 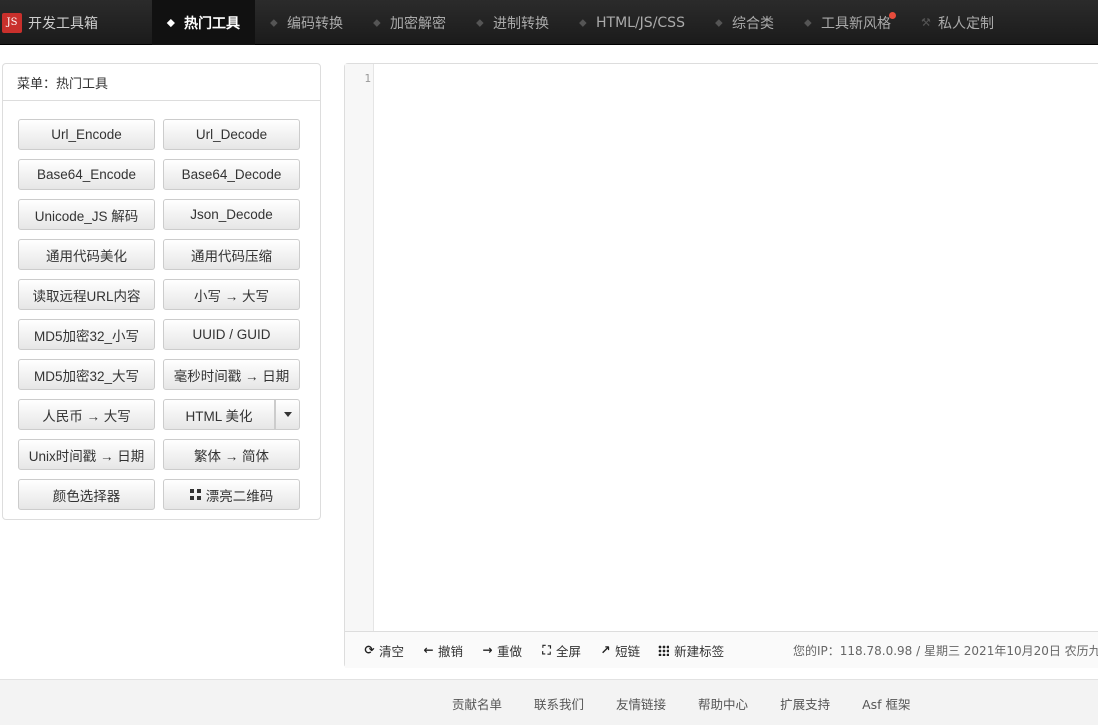 What do you see at coordinates (86, 134) in the screenshot?
I see `url-encode-button: Url_Encode` at bounding box center [86, 134].